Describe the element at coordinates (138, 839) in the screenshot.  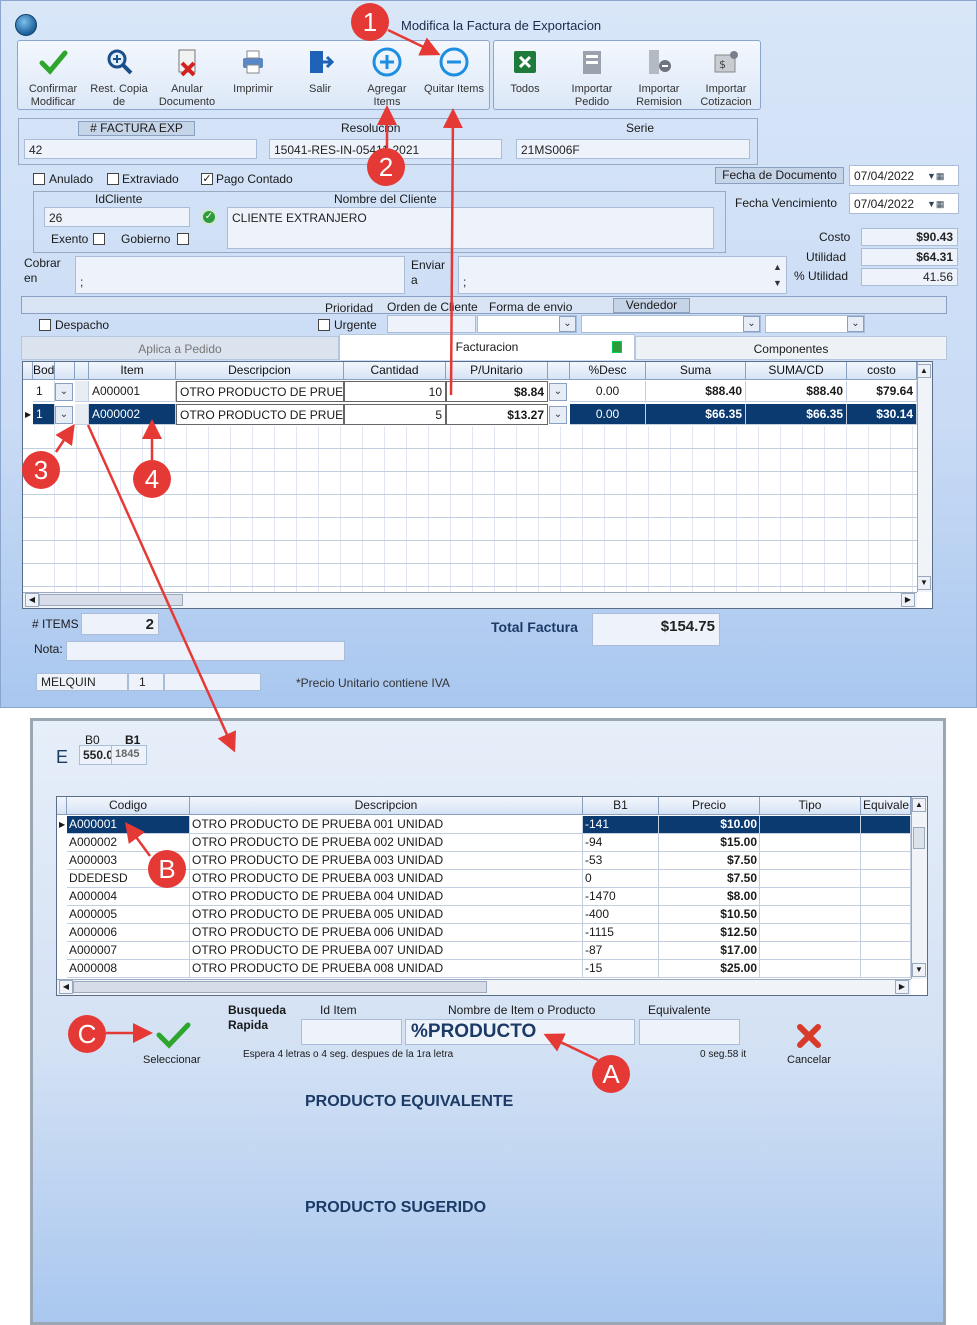
I see `arrow-b-to-code` at that location.